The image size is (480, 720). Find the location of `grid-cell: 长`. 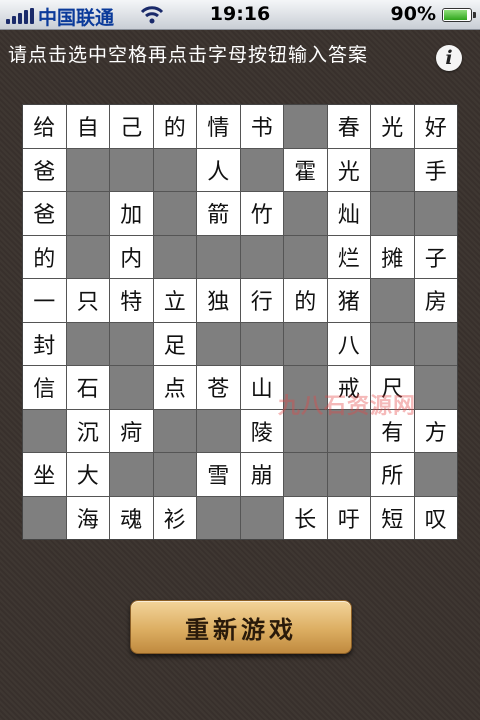

grid-cell: 长 is located at coordinates (305, 517).